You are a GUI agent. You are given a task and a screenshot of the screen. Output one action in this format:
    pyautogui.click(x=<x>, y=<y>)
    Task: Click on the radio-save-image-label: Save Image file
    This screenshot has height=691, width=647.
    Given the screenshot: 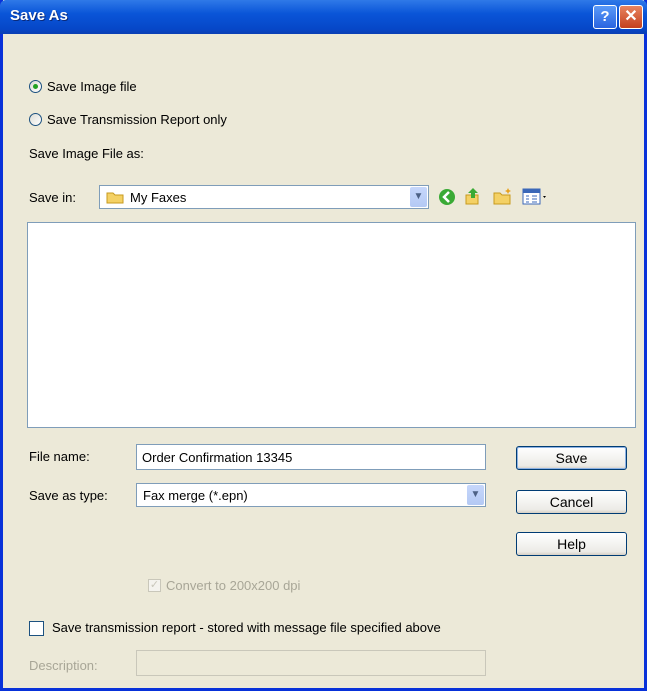 What is the action you would take?
    pyautogui.click(x=92, y=86)
    